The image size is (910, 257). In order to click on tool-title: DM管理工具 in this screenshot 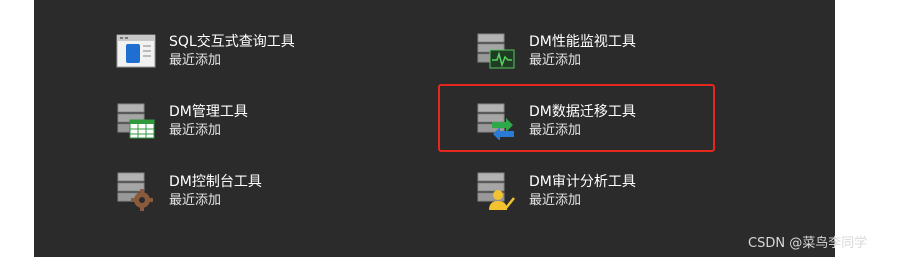, I will do `click(208, 111)`.